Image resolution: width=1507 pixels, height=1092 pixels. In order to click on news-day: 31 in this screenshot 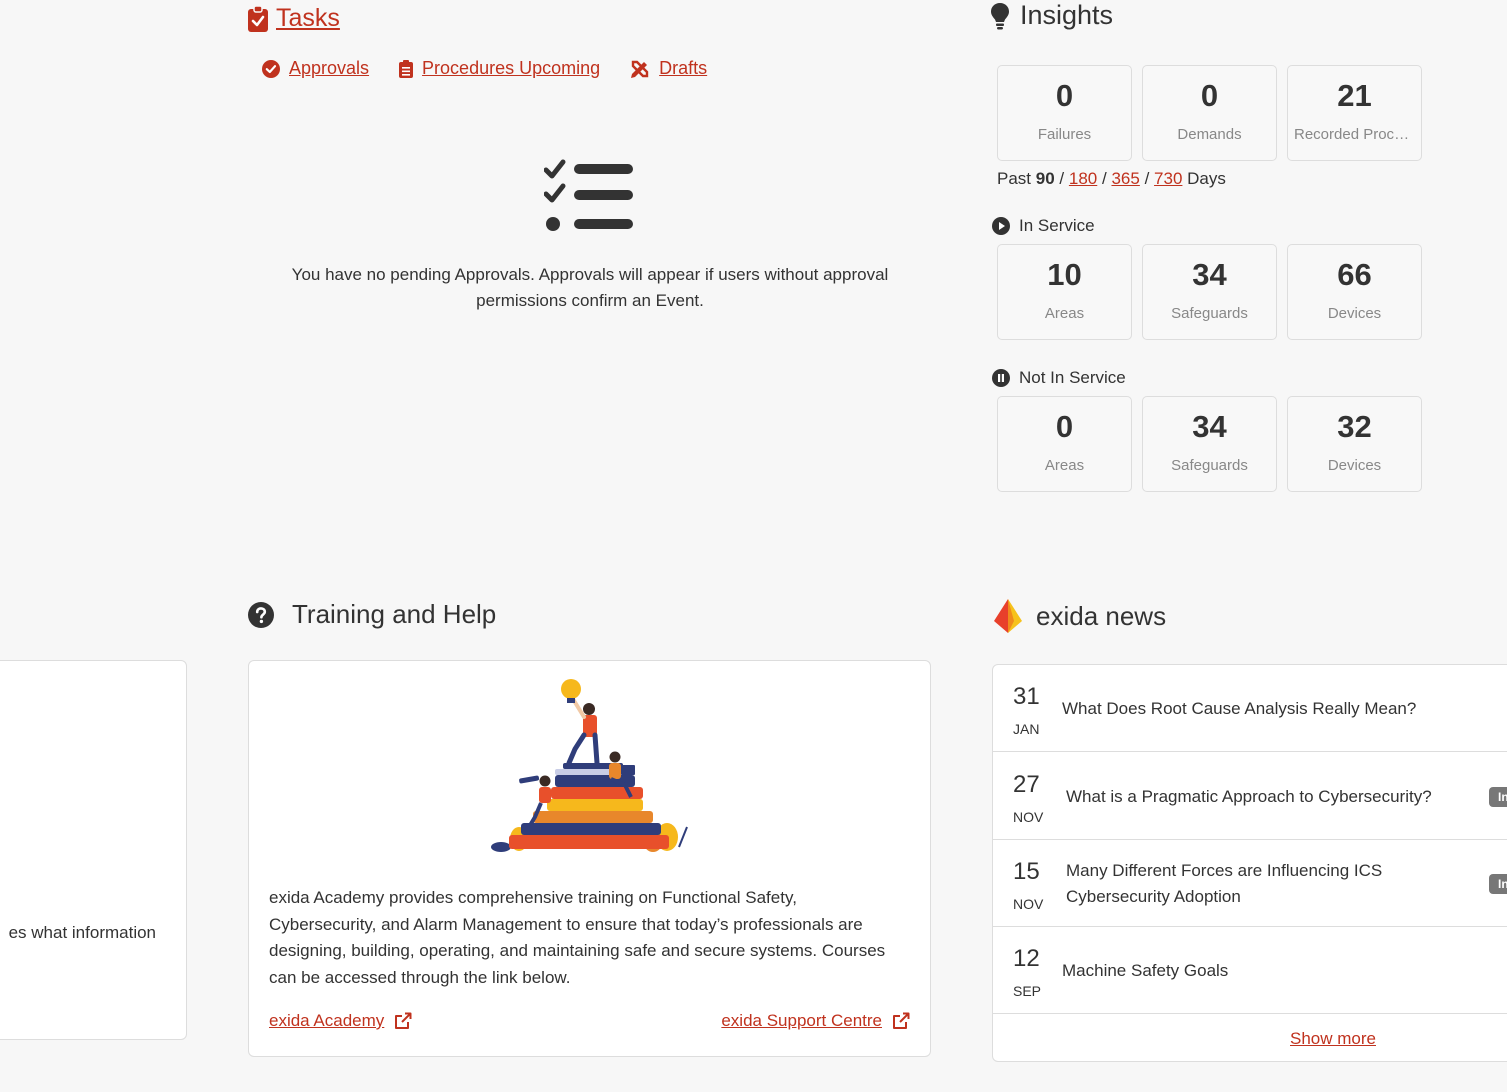, I will do `click(1026, 696)`.